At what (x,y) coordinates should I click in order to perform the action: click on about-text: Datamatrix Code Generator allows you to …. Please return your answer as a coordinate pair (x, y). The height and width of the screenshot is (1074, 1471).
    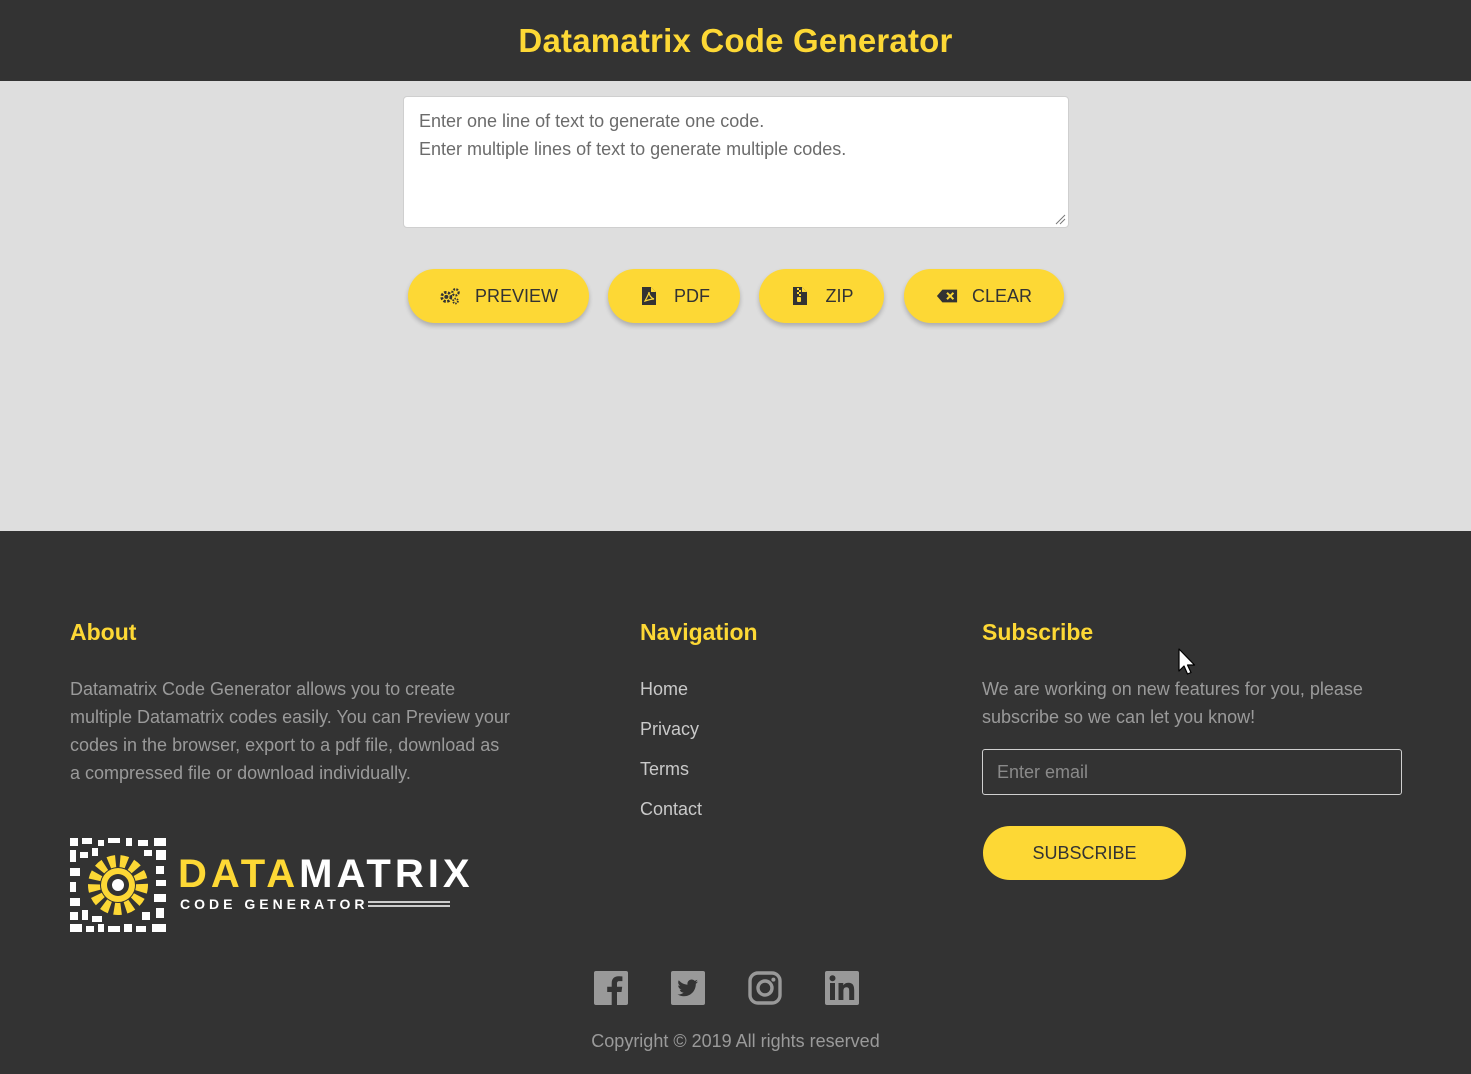
    Looking at the image, I should click on (290, 731).